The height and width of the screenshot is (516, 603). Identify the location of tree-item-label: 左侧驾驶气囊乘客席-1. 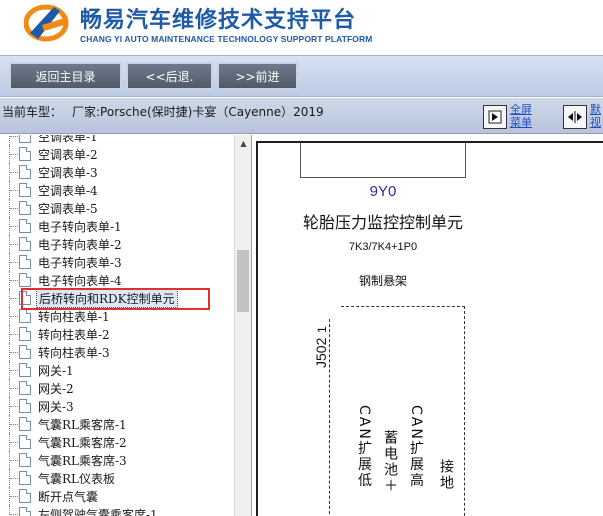
(98, 511).